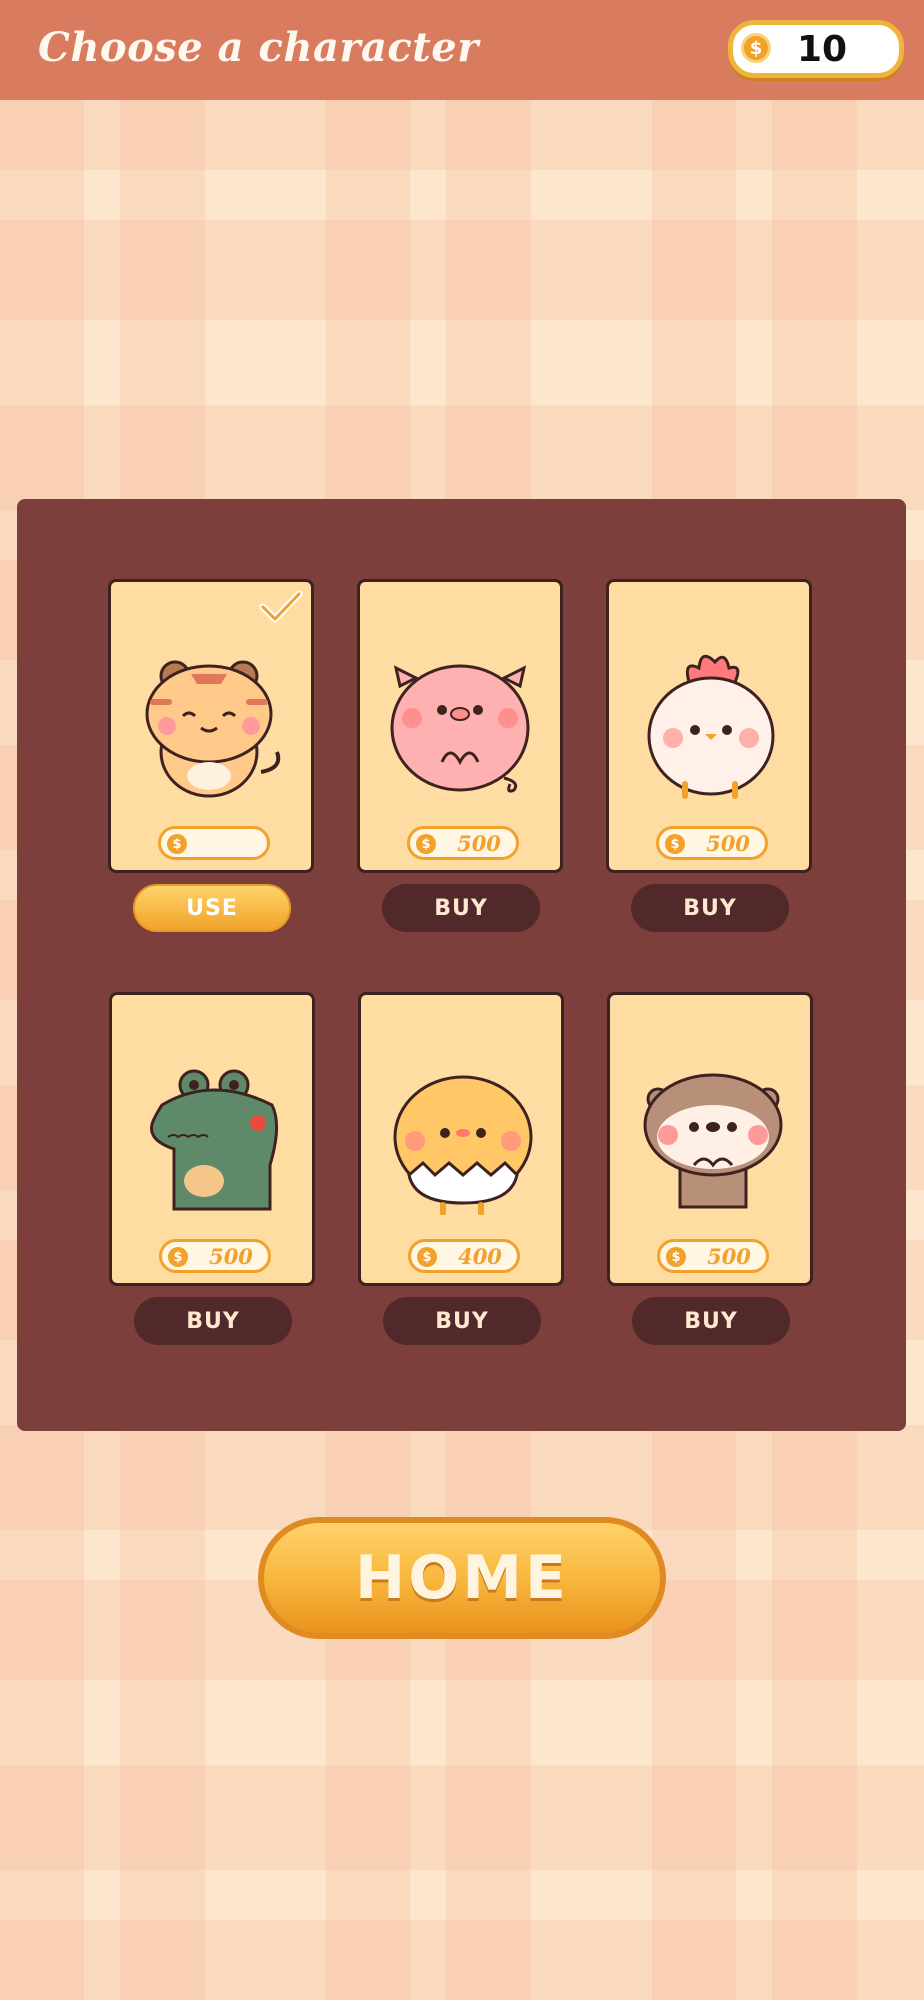  I want to click on character-card-otter: $ 500, so click(710, 1139).